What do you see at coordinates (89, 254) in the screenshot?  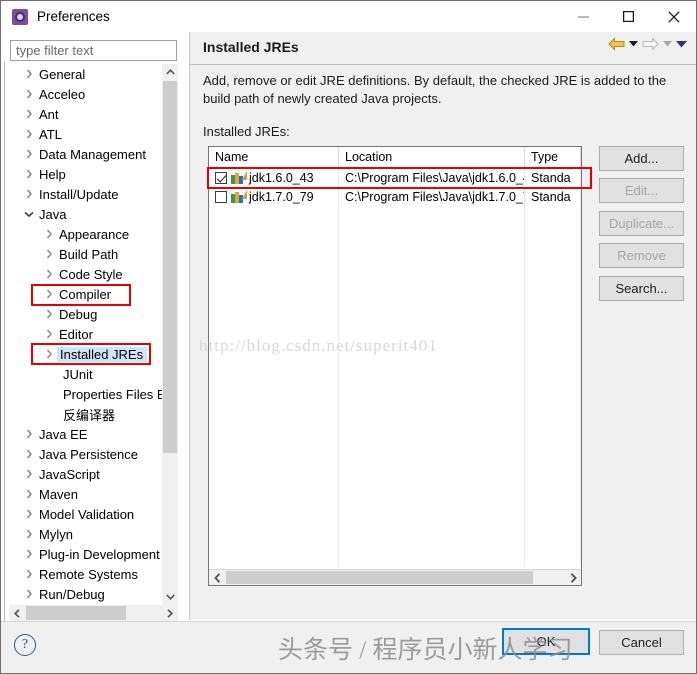 I see `tree-item-label: Build Path` at bounding box center [89, 254].